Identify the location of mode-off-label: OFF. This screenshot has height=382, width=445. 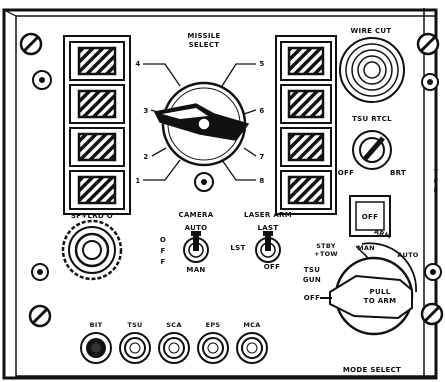
(312, 298).